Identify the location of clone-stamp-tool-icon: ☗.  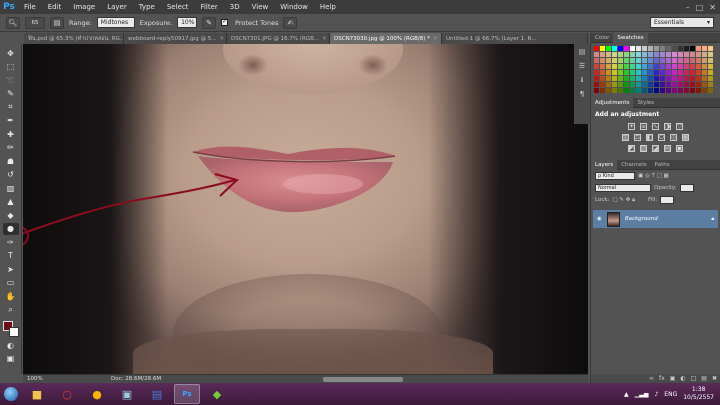
(11, 161).